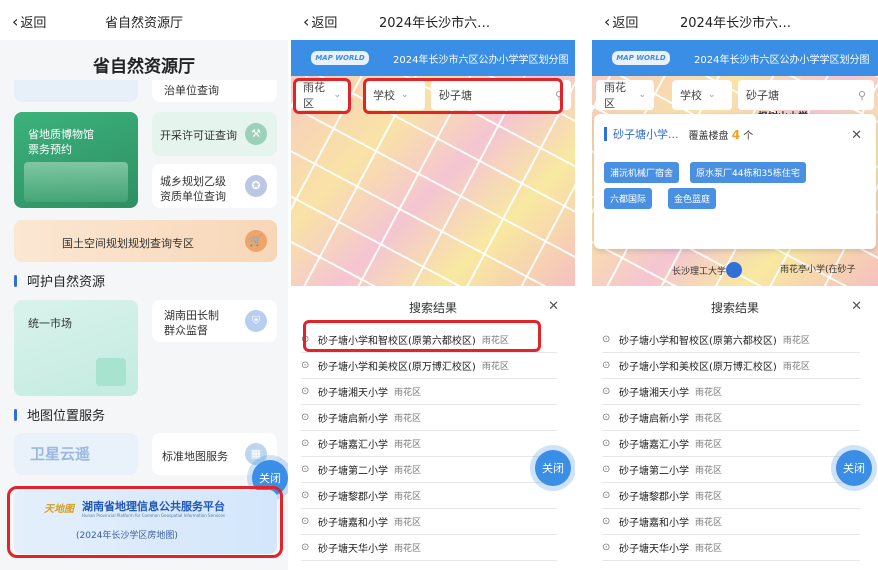  I want to click on section-bar, so click(15, 414).